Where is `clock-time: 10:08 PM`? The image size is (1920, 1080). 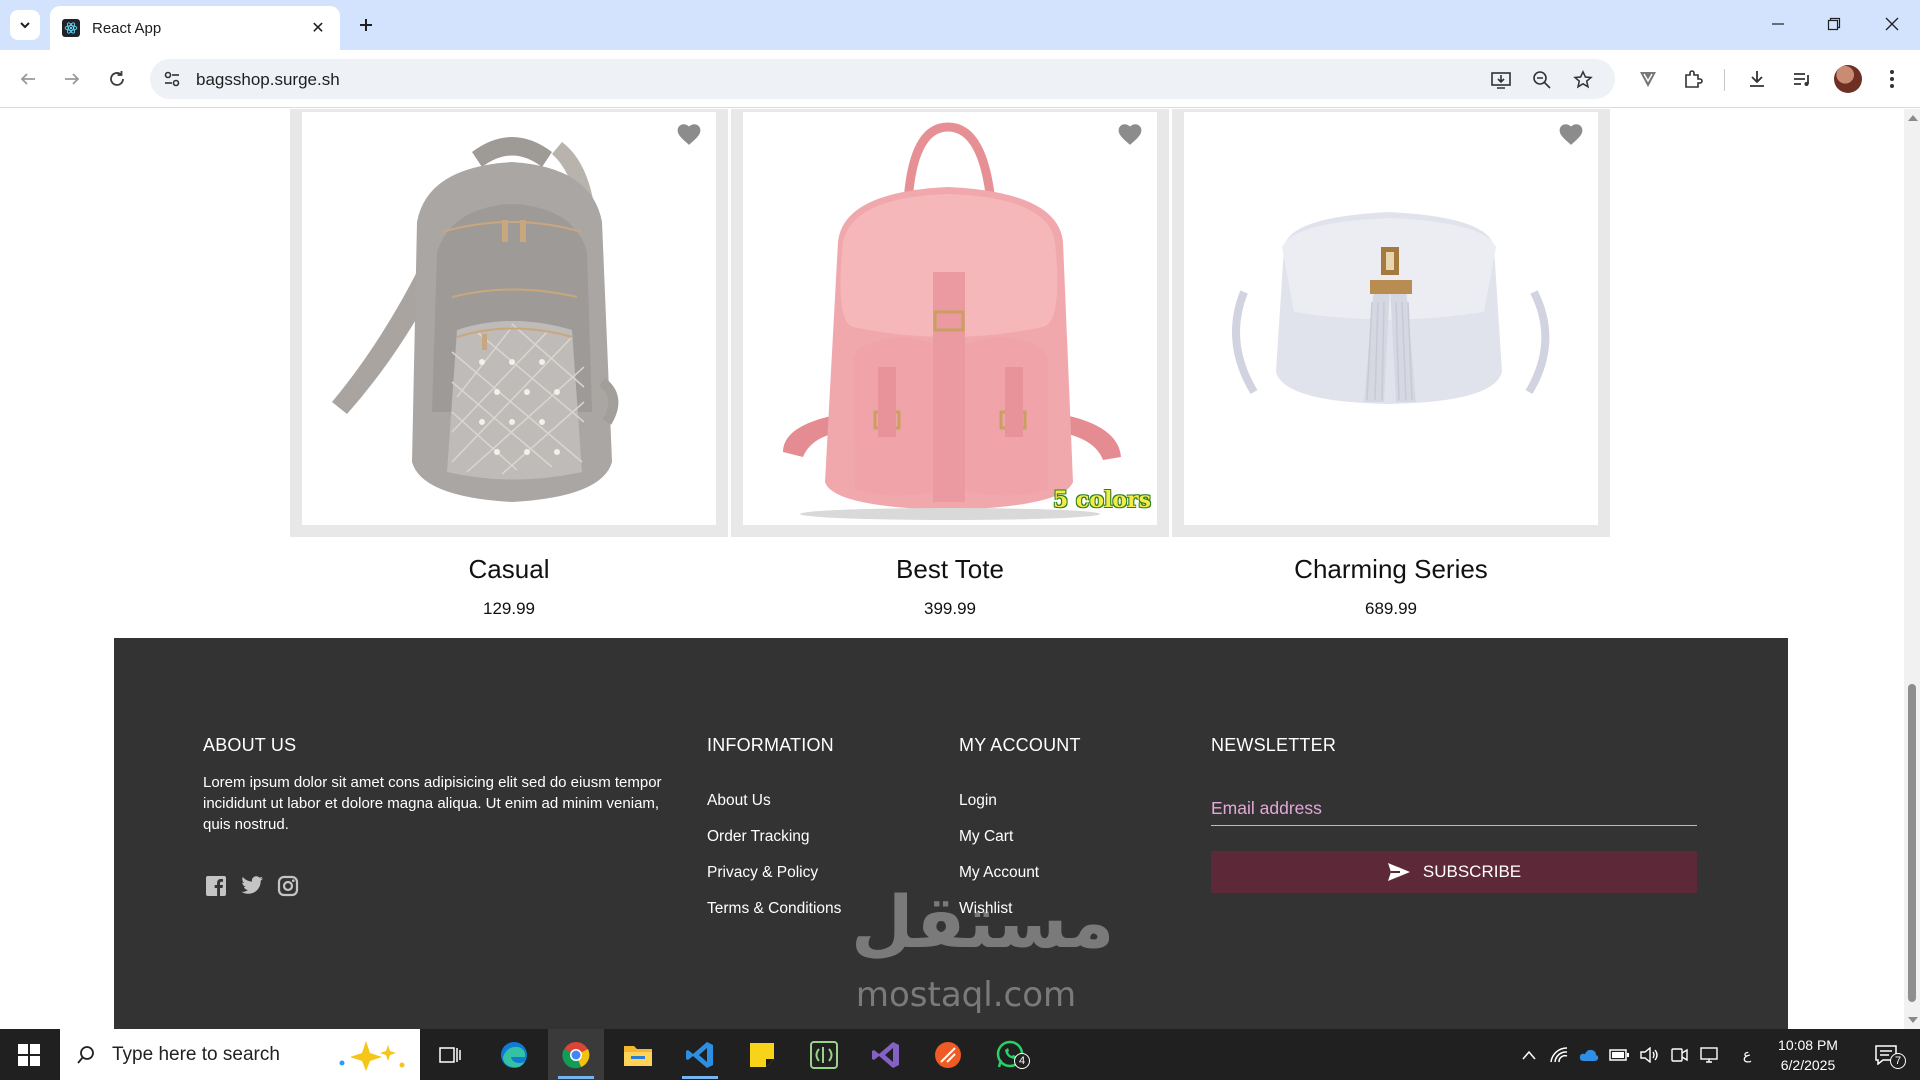
clock-time: 10:08 PM is located at coordinates (1808, 1045).